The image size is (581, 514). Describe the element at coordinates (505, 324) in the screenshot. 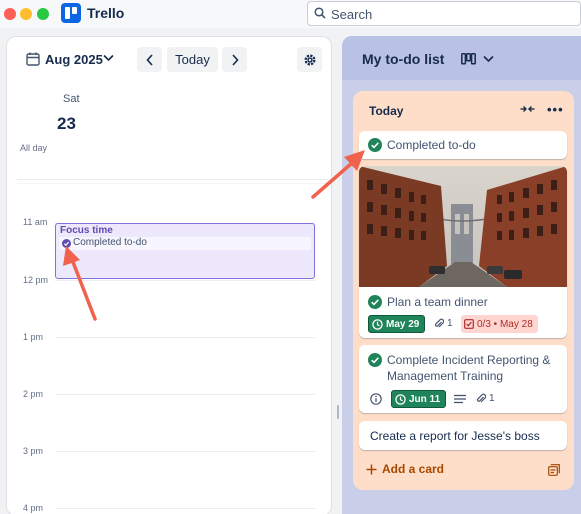

I see `checklist-label: 0/3 • May 28` at that location.